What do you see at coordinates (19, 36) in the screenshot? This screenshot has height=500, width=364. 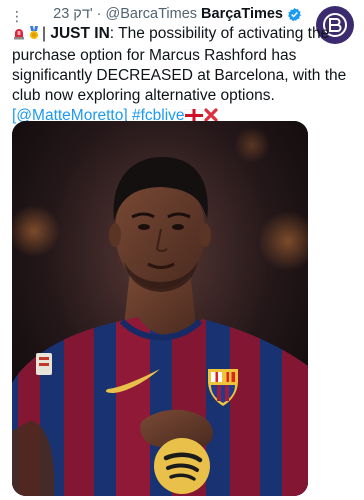 I see `siren-emoji` at bounding box center [19, 36].